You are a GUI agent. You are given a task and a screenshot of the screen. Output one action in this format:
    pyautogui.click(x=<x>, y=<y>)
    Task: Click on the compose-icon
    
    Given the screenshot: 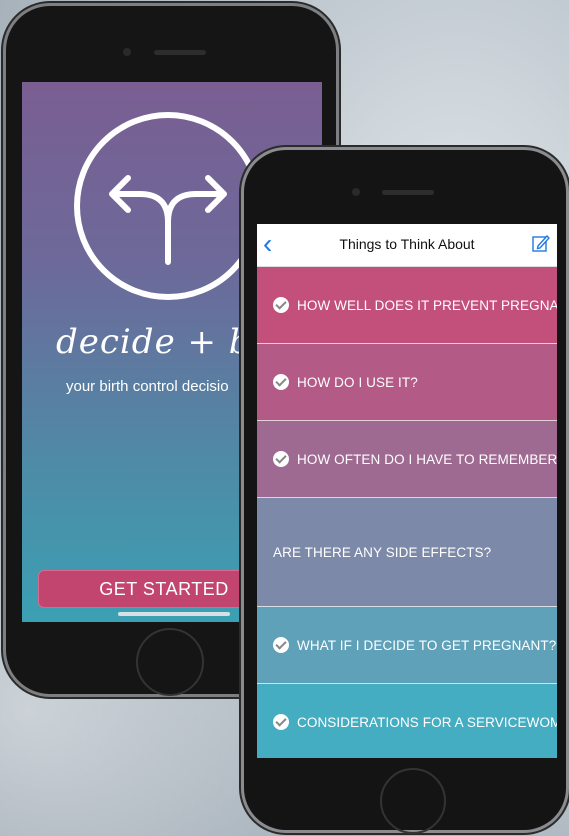 What is the action you would take?
    pyautogui.click(x=541, y=243)
    